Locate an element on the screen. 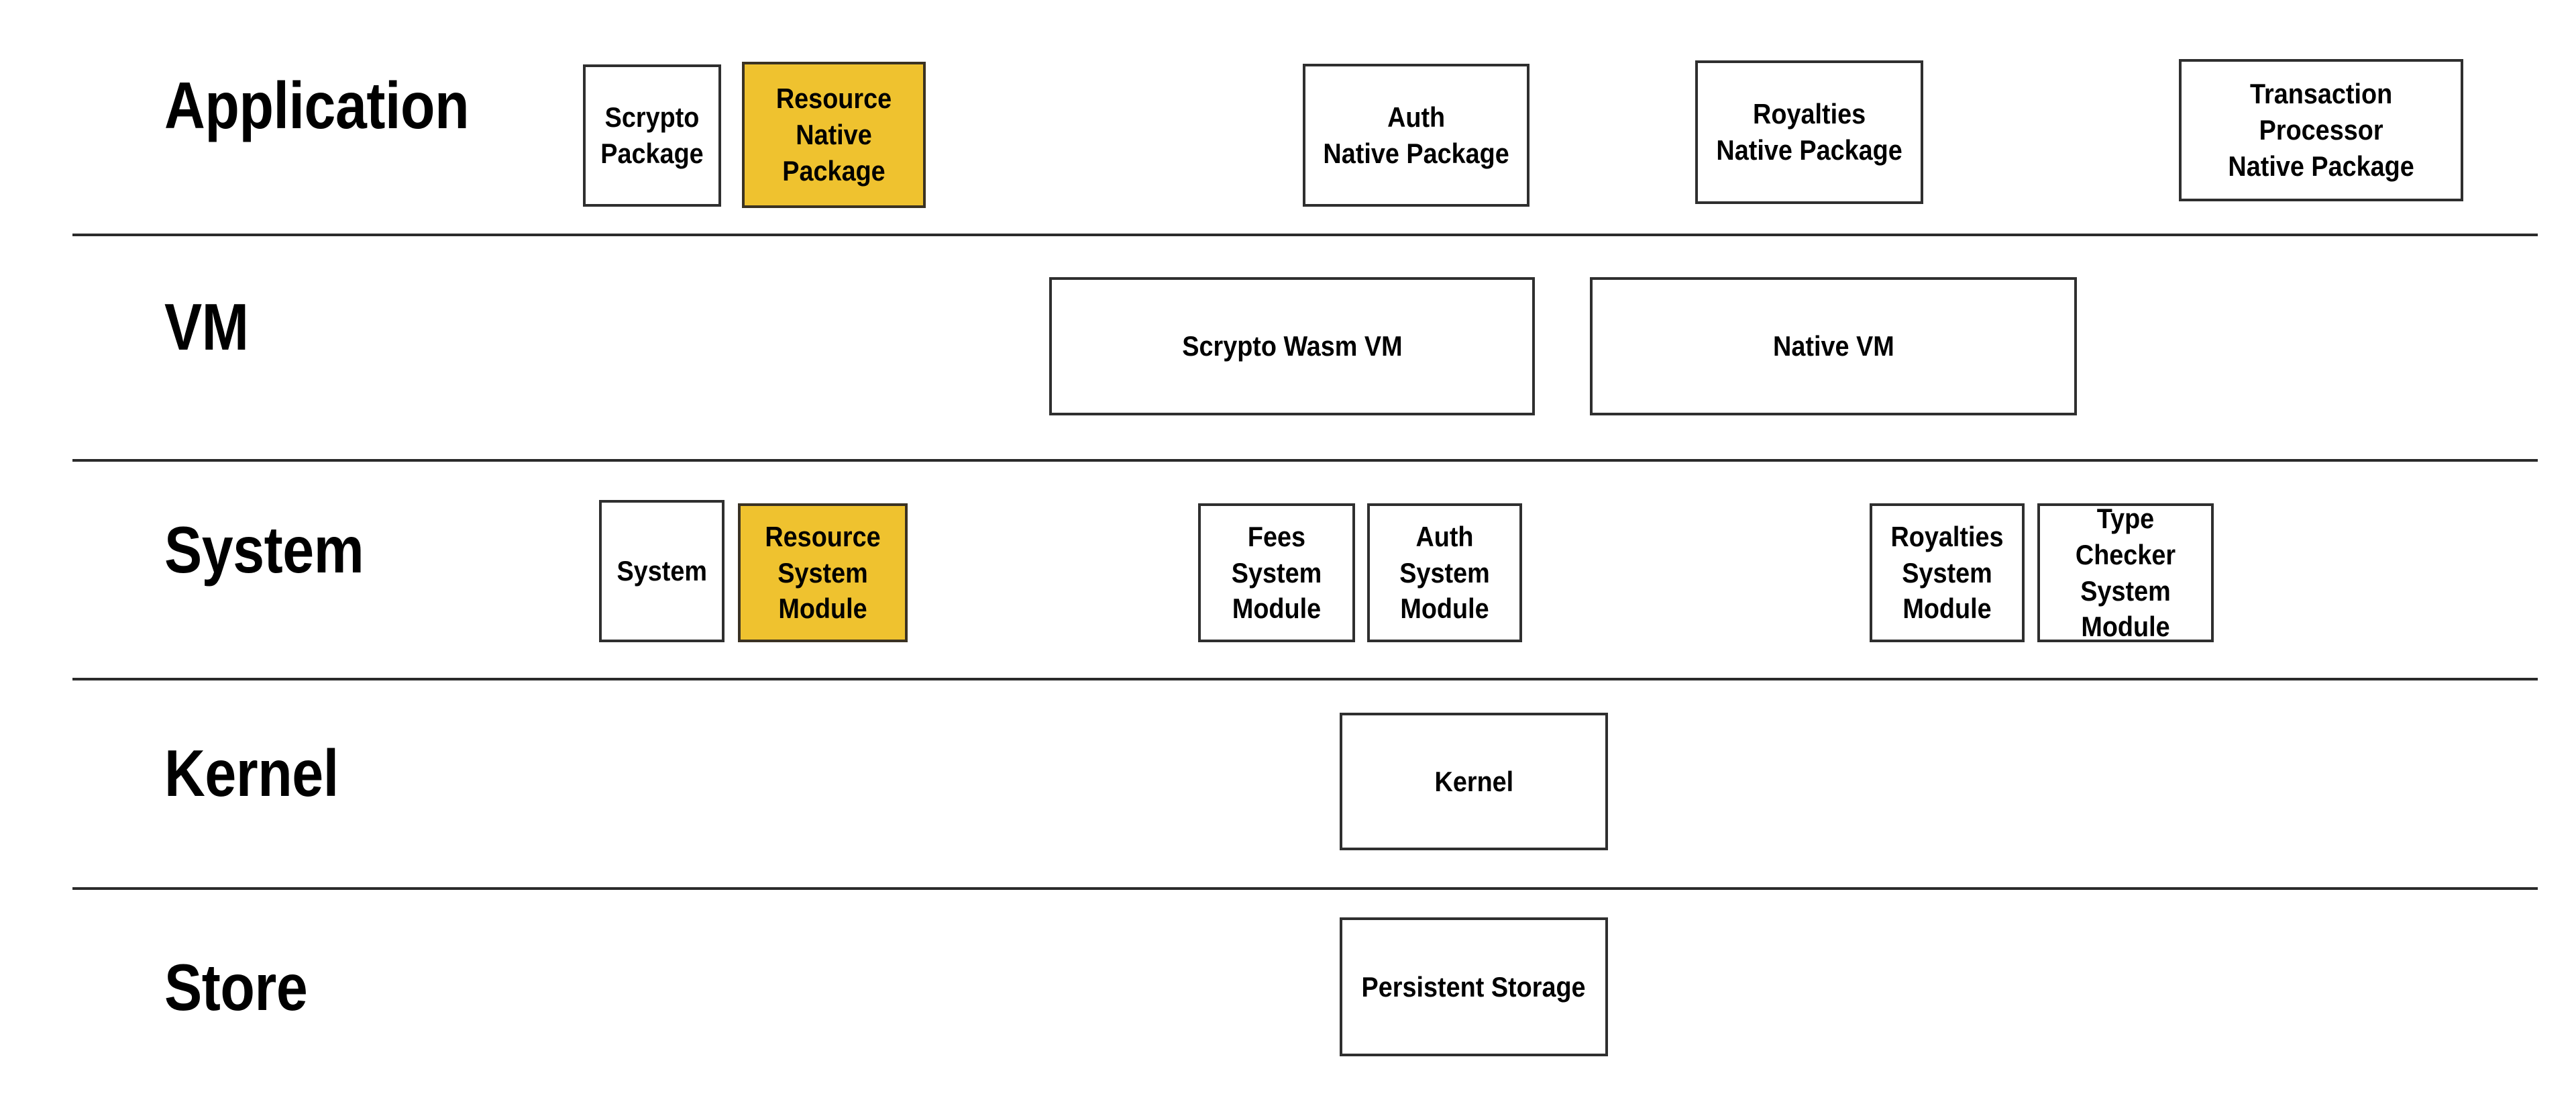  layer-label-kernel: Kernel is located at coordinates (251, 773).